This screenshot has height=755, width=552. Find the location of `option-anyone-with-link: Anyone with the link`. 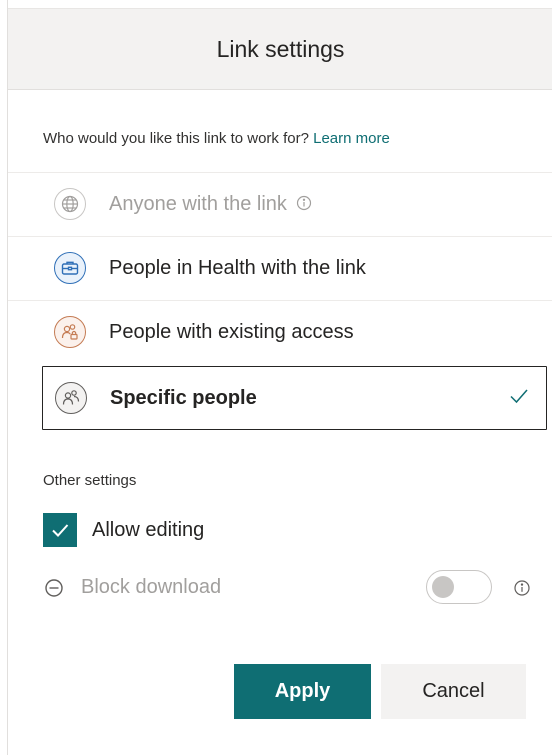

option-anyone-with-link: Anyone with the link is located at coordinates (280, 204).